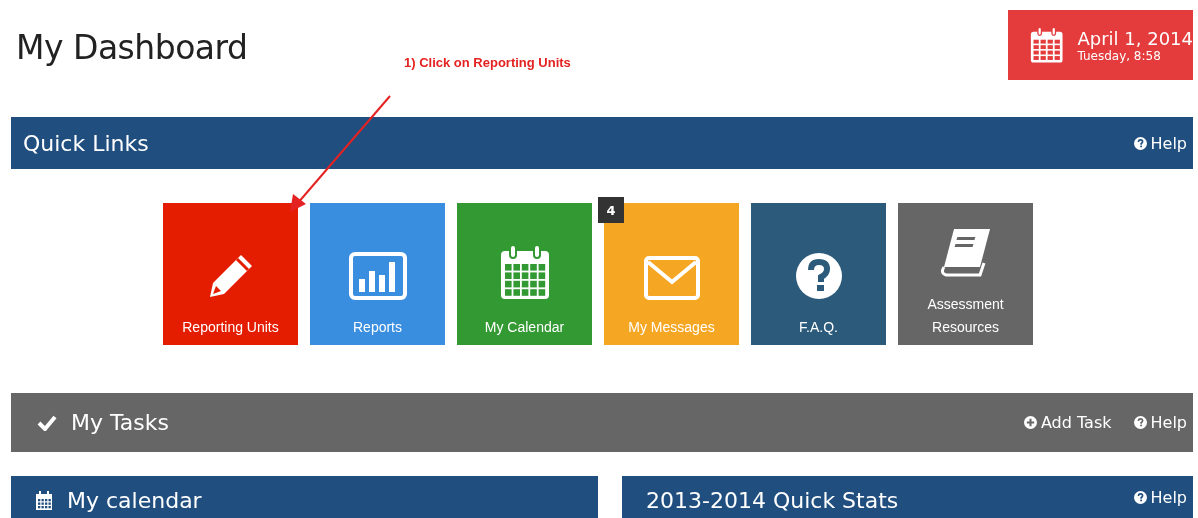 This screenshot has width=1198, height=518. Describe the element at coordinates (1030, 422) in the screenshot. I see `plus-icon` at that location.